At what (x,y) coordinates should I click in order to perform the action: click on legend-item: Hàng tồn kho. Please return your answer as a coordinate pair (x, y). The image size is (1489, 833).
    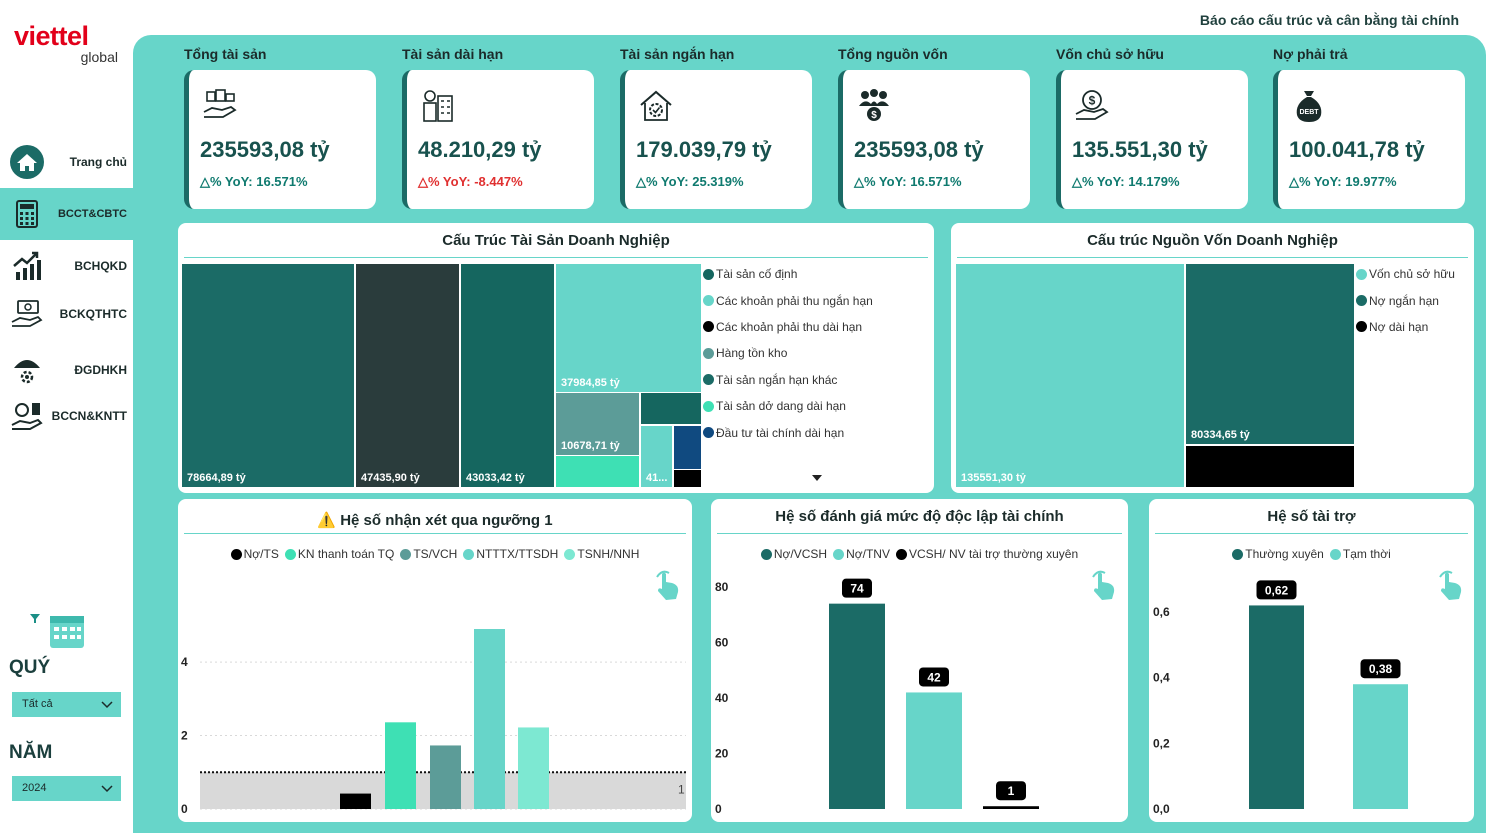
    Looking at the image, I should click on (788, 353).